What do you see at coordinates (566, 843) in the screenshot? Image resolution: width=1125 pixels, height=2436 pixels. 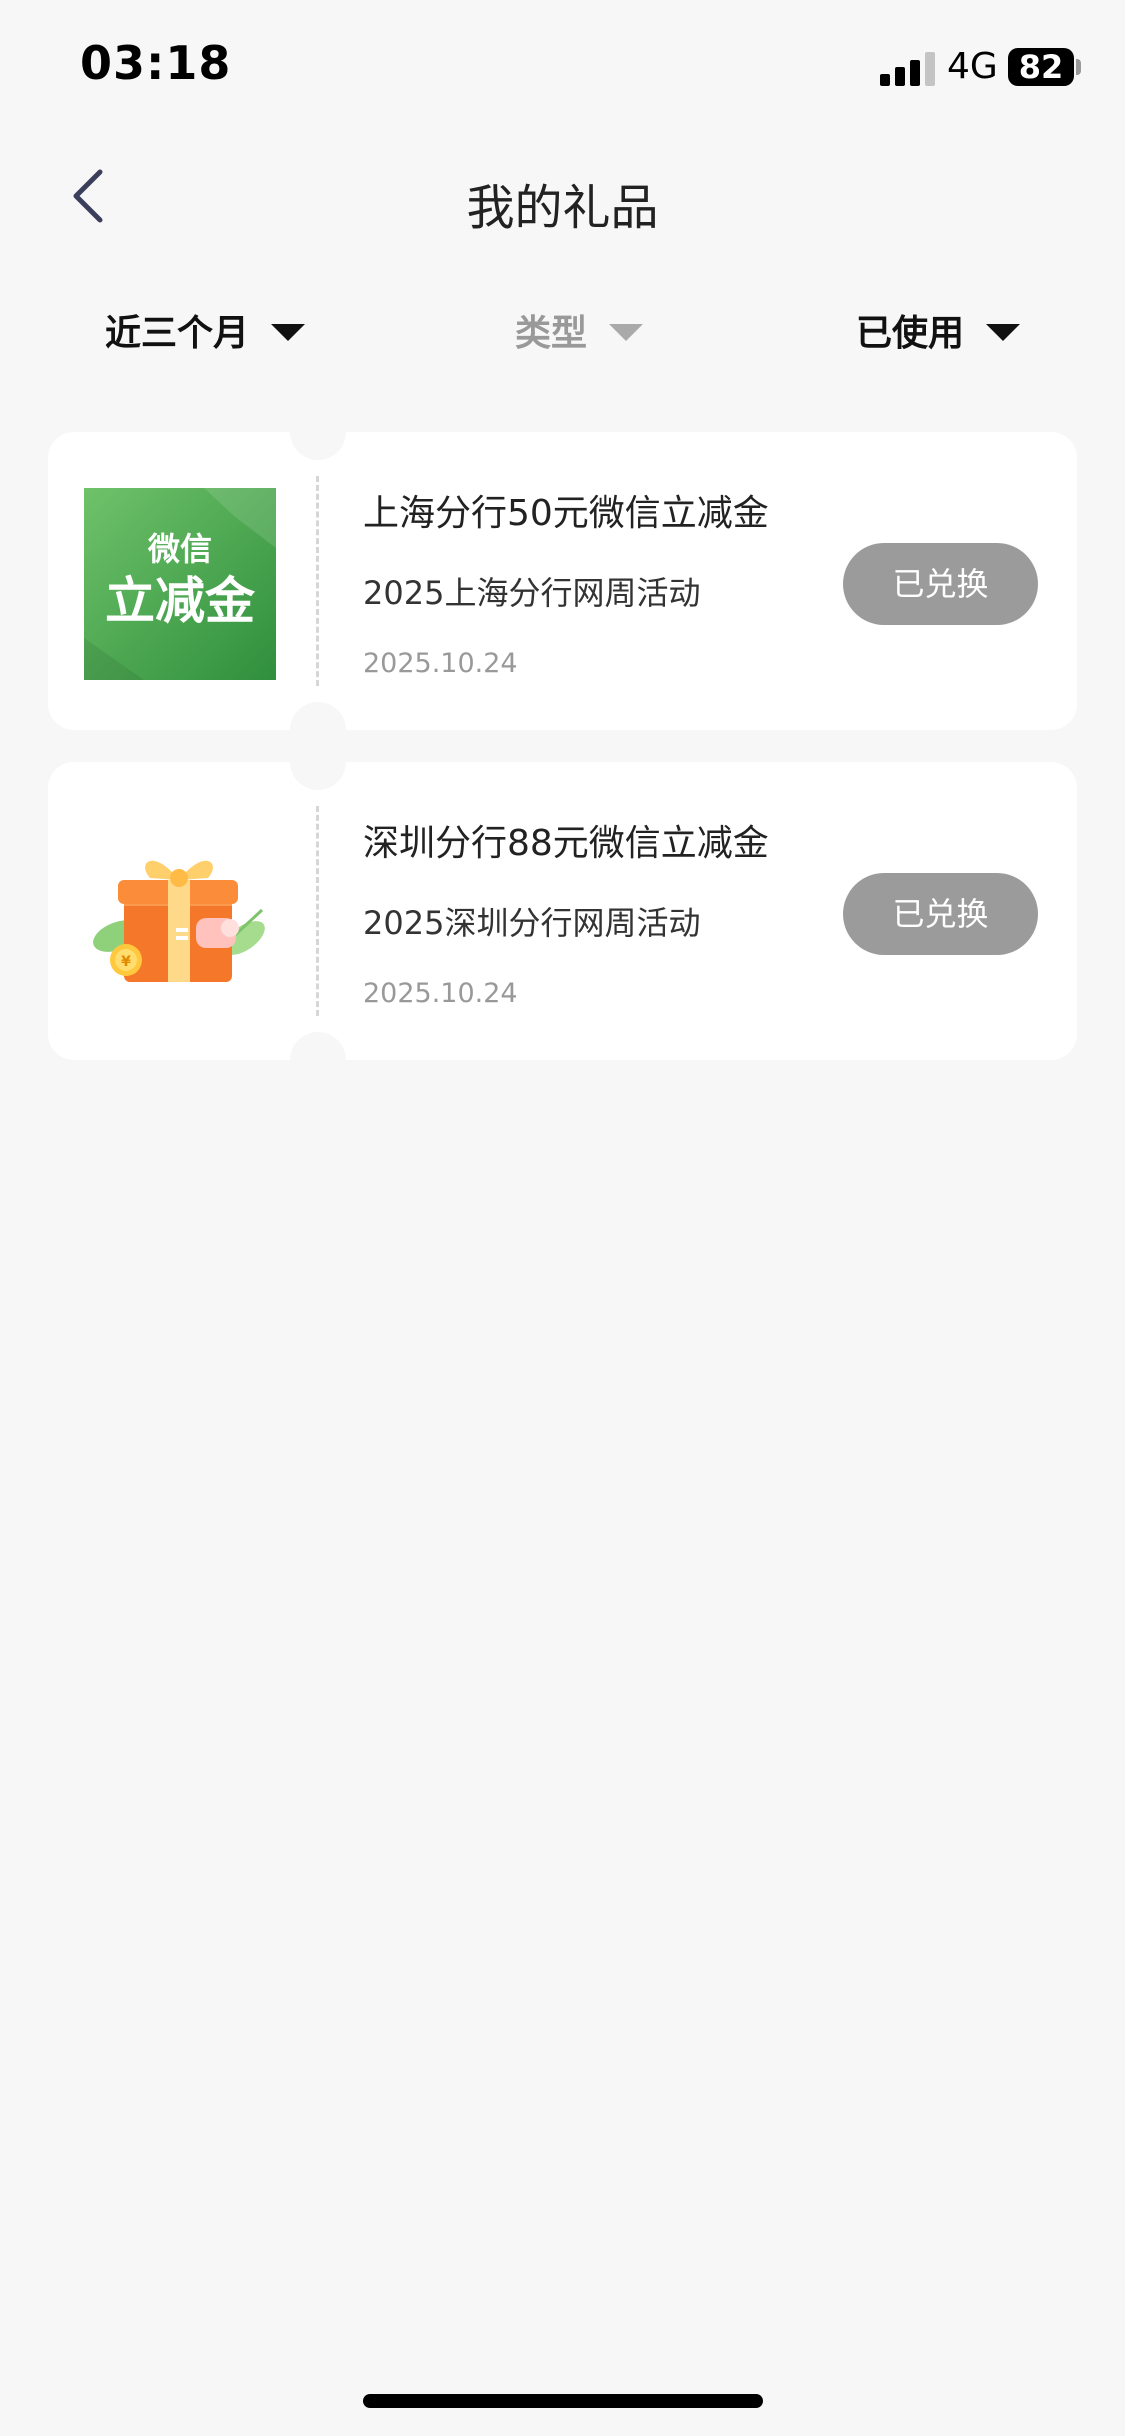 I see `gift-name: 深圳分行88元微信立减金` at bounding box center [566, 843].